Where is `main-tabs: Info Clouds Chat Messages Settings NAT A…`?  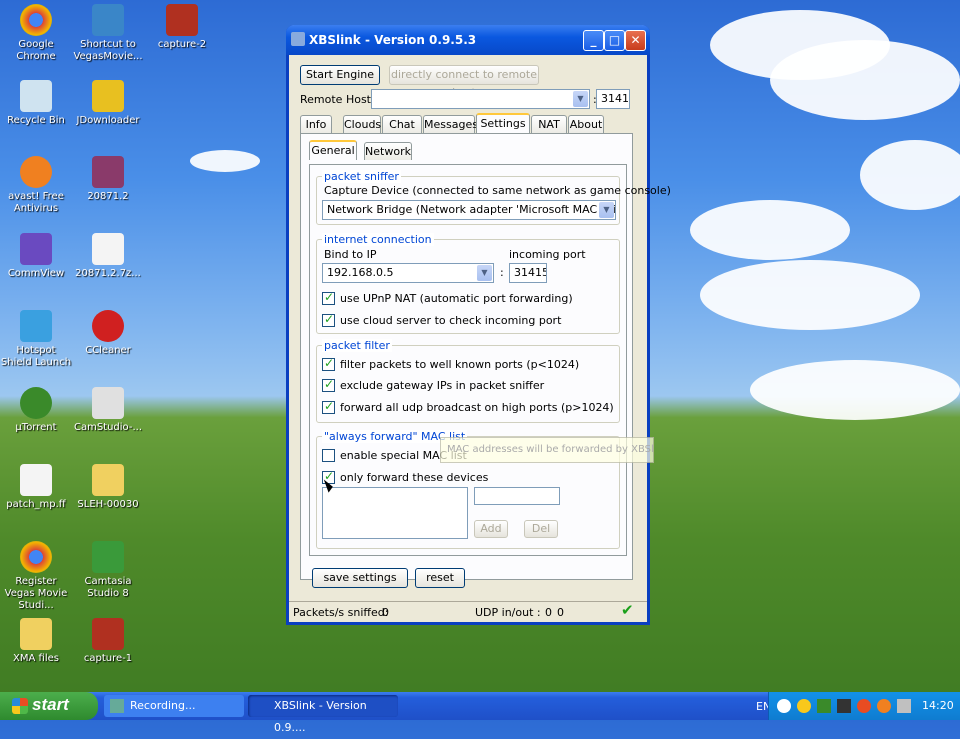 main-tabs: Info Clouds Chat Messages Settings NAT A… is located at coordinates (465, 123).